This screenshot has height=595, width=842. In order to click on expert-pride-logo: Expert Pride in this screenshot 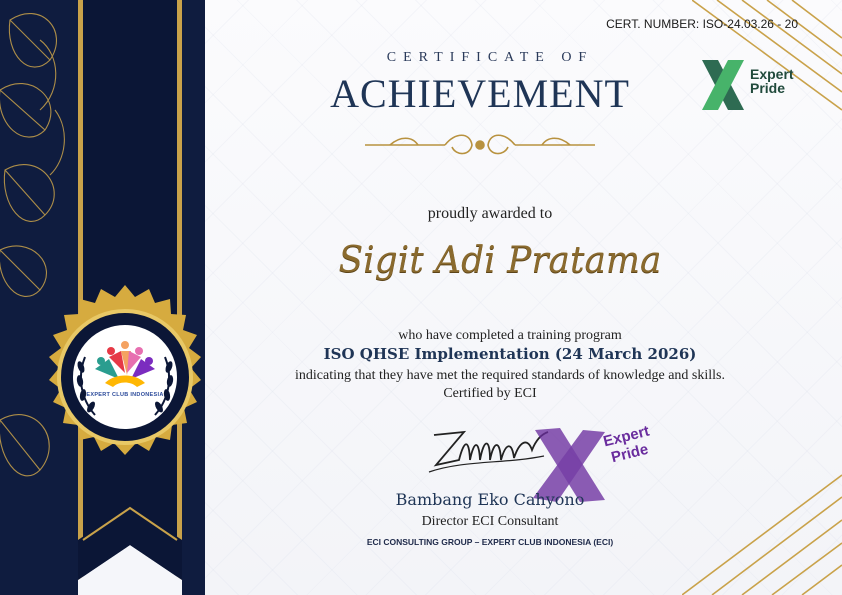, I will do `click(752, 85)`.